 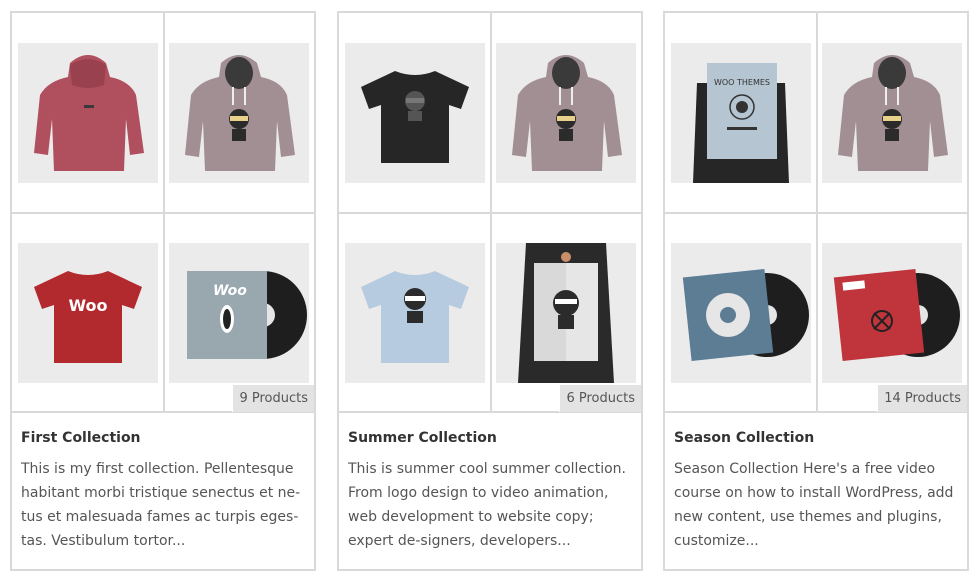 I want to click on album-red-vinyl-image, so click(x=891, y=313).